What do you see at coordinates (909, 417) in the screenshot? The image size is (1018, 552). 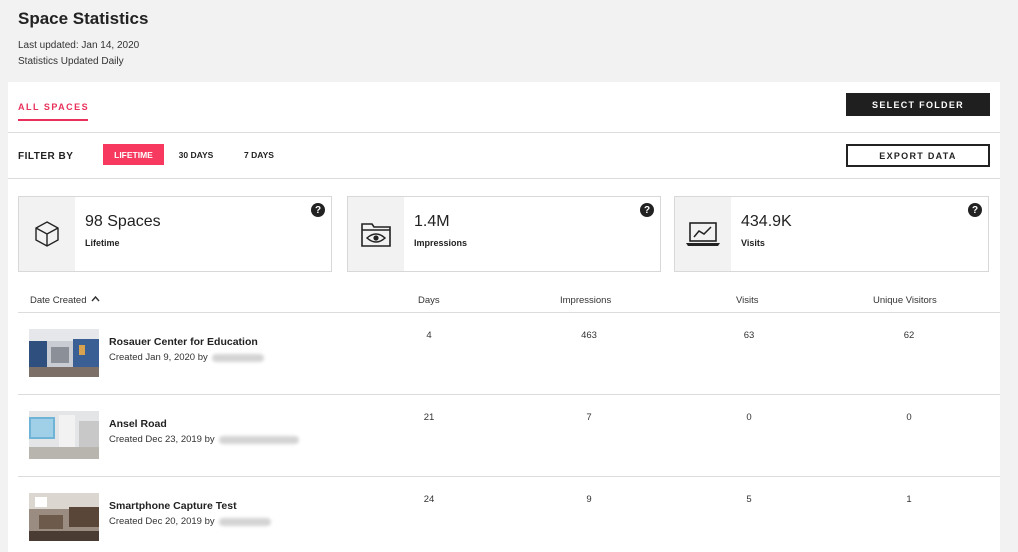 I see `unique-visitors-cell: 0` at bounding box center [909, 417].